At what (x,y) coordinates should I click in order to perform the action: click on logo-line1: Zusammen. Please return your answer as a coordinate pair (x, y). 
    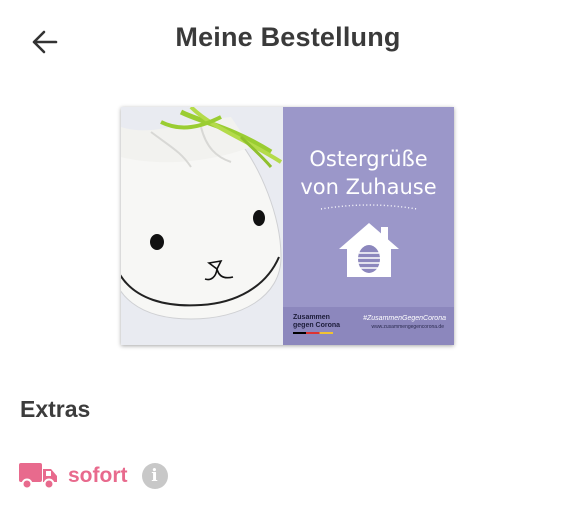
    Looking at the image, I should click on (311, 317).